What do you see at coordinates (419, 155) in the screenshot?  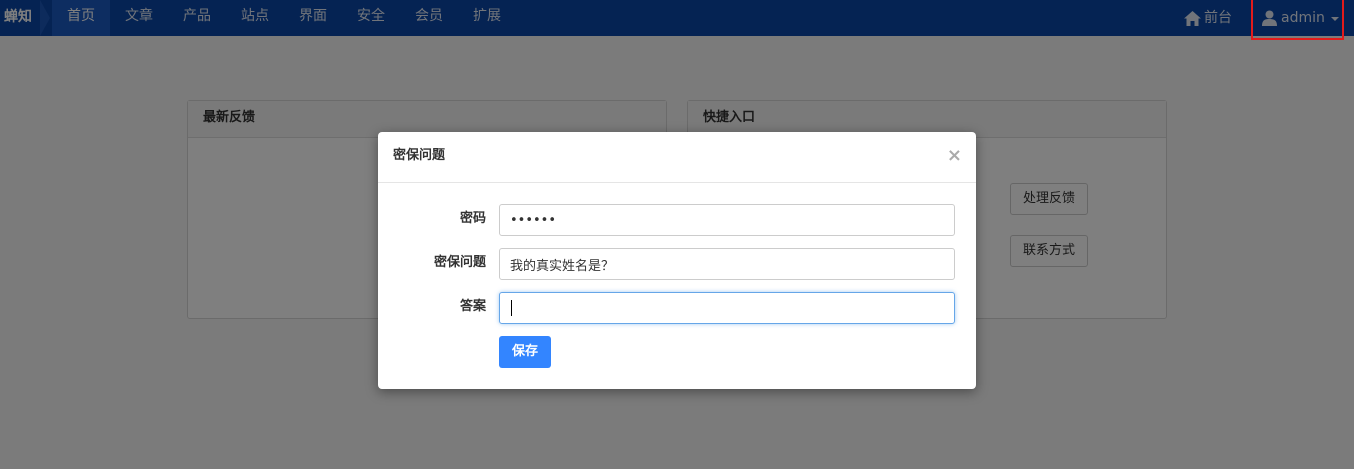 I see `dialog-title: 密保问题` at bounding box center [419, 155].